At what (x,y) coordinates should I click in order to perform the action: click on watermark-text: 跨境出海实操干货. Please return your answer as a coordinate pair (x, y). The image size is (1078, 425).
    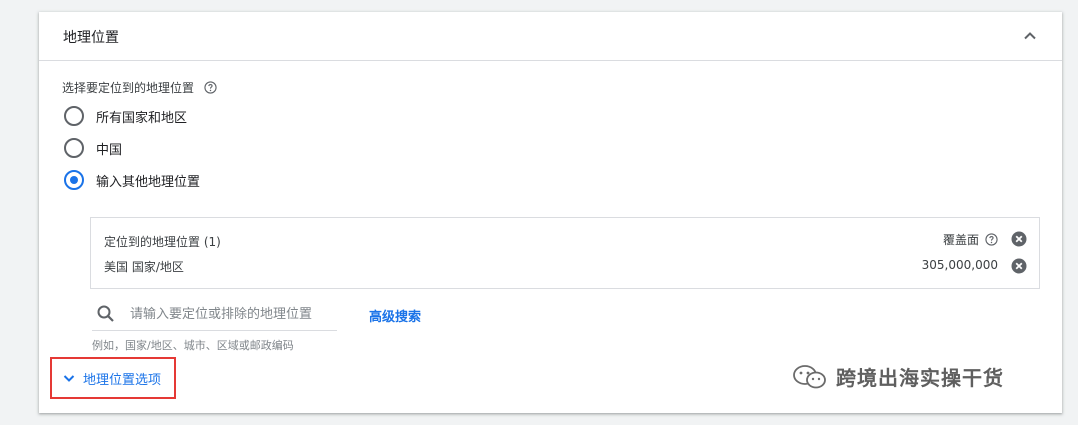
    Looking at the image, I should click on (920, 378).